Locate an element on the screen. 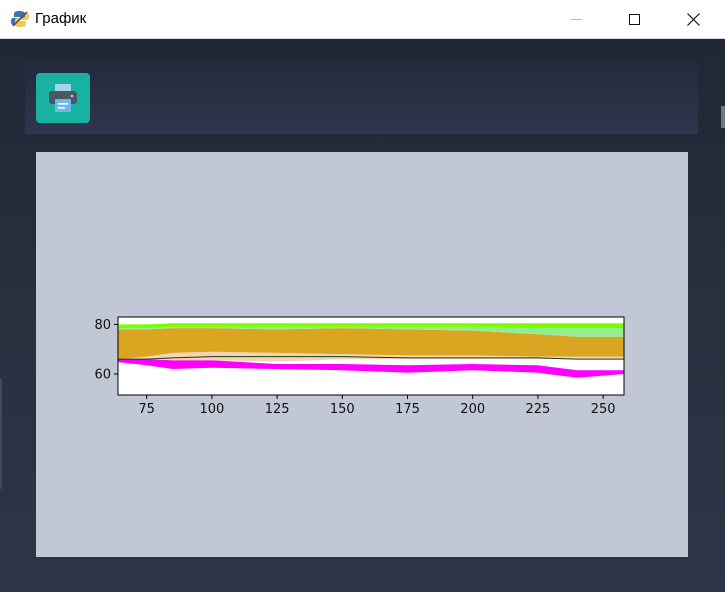 This screenshot has width=725, height=592. scrollbar-thumb is located at coordinates (723, 117).